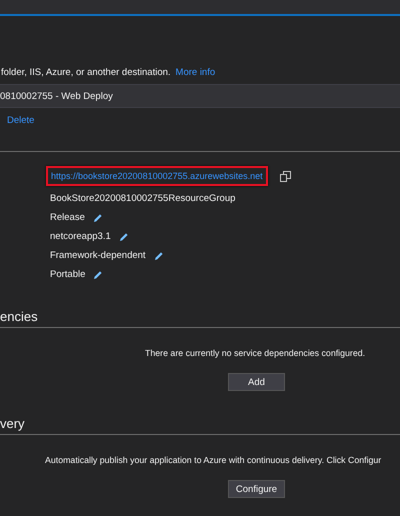 The image size is (400, 516). What do you see at coordinates (67, 217) in the screenshot?
I see `setting-value: Release` at bounding box center [67, 217].